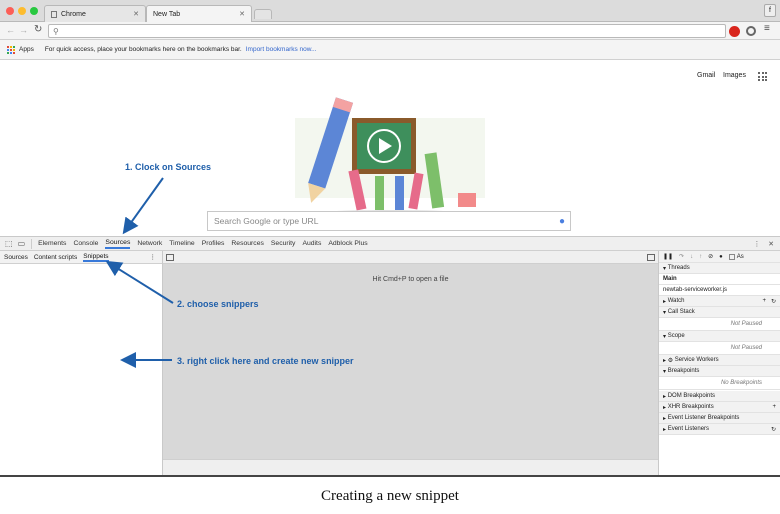 This screenshot has height=514, width=780. What do you see at coordinates (143, 206) in the screenshot?
I see `arrow-to-sources-tab` at bounding box center [143, 206].